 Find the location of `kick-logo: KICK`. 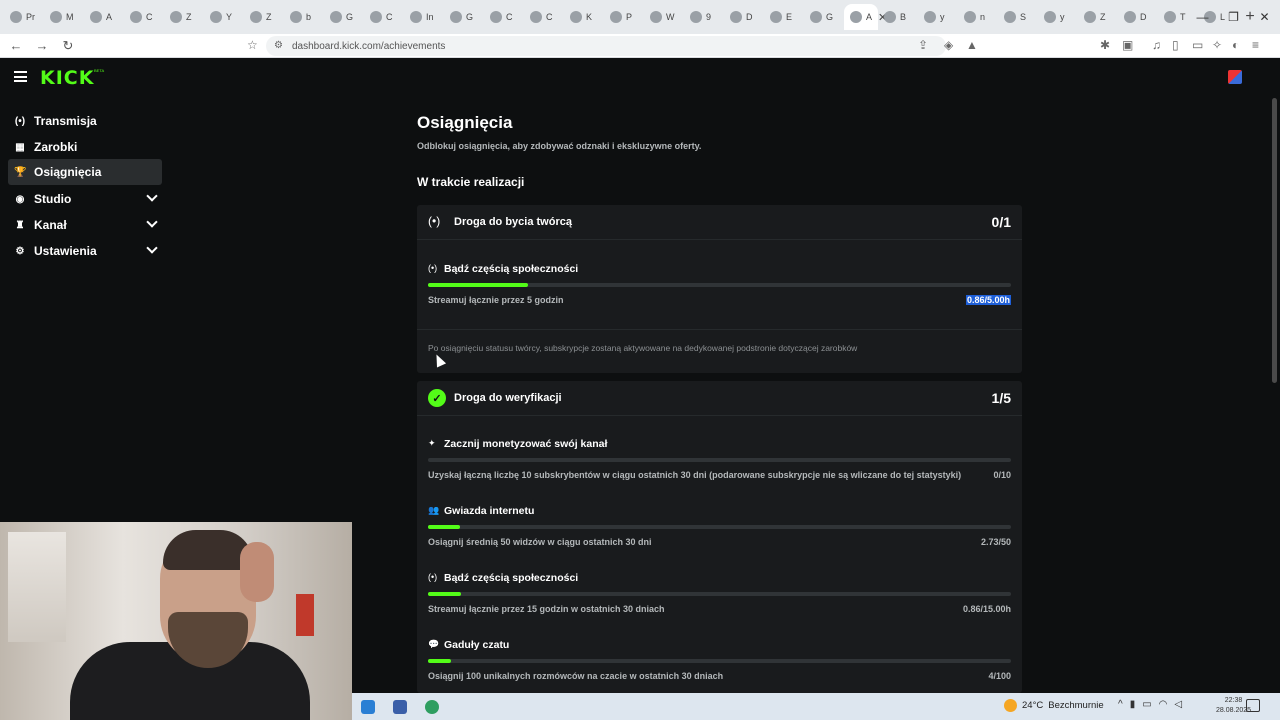

kick-logo: KICK is located at coordinates (67, 78).